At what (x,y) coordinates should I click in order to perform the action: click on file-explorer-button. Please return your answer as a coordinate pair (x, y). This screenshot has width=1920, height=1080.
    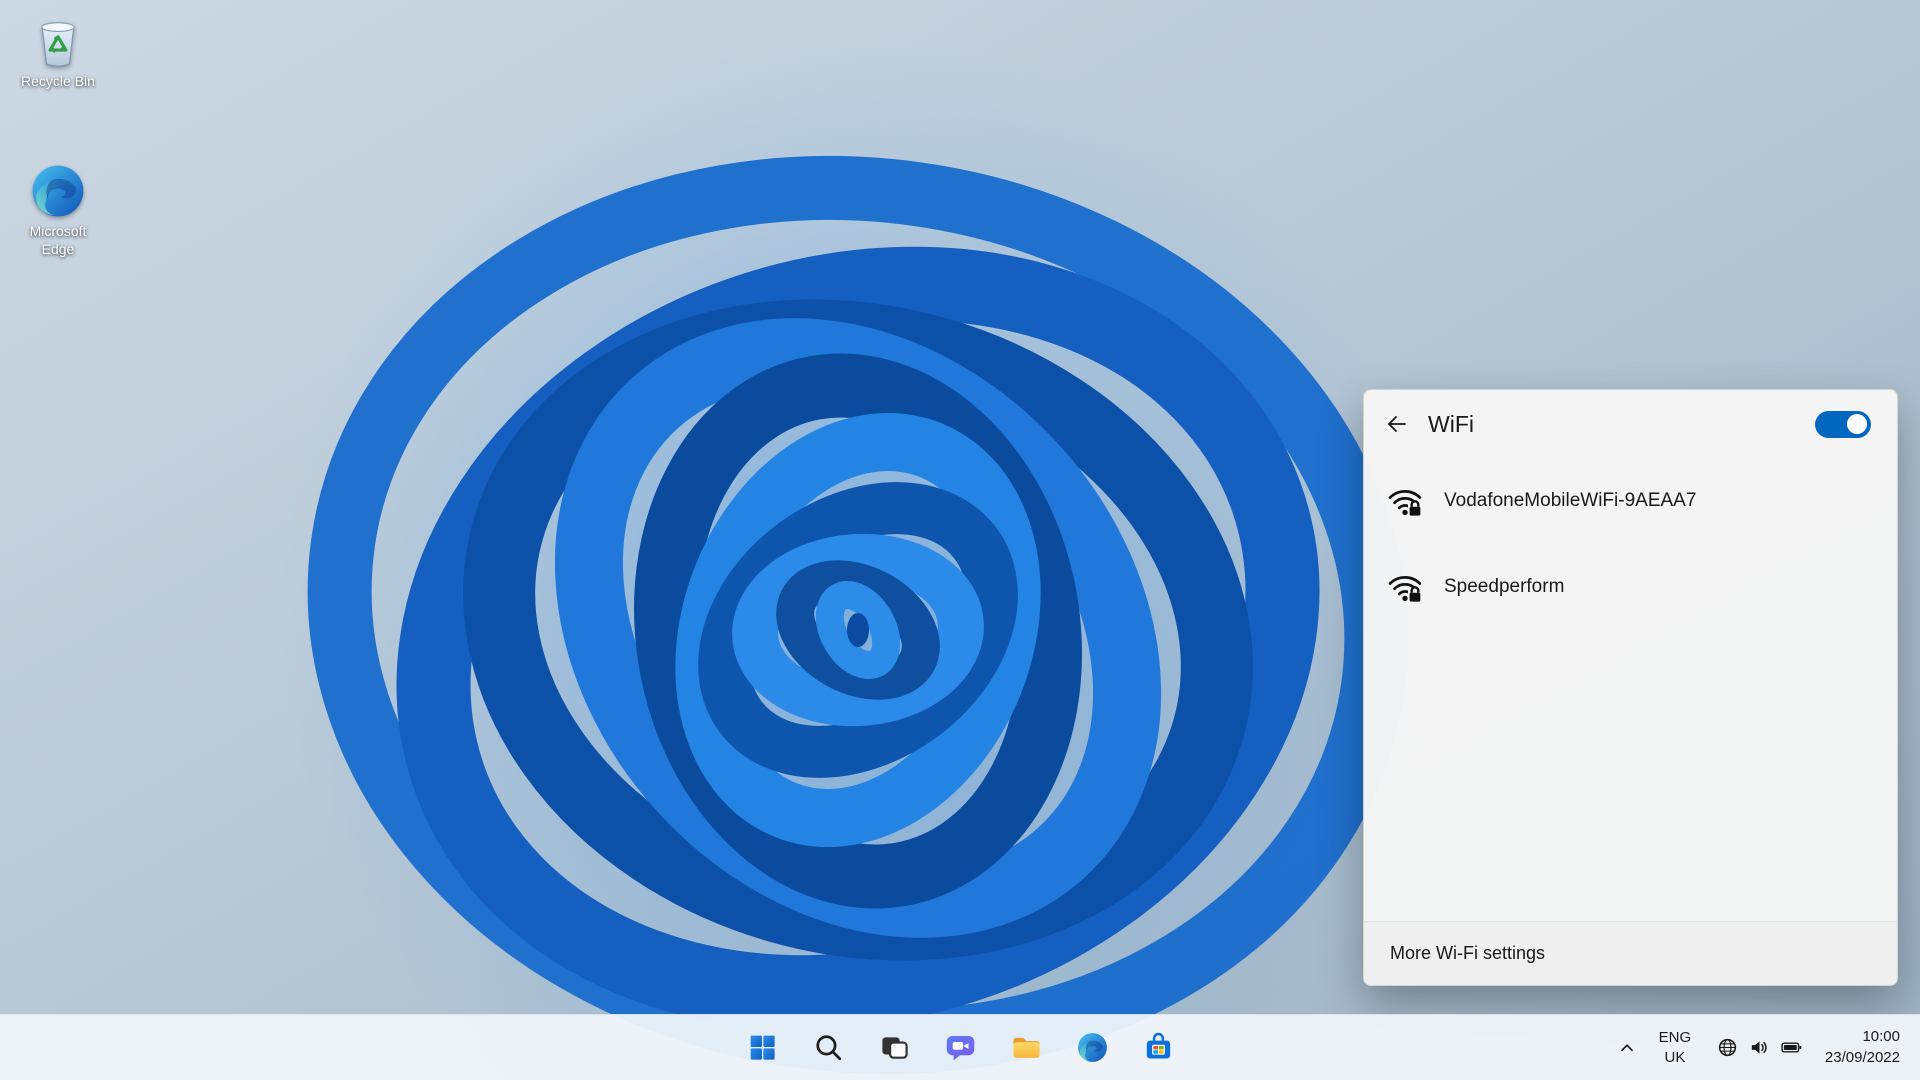
    Looking at the image, I should click on (1026, 1048).